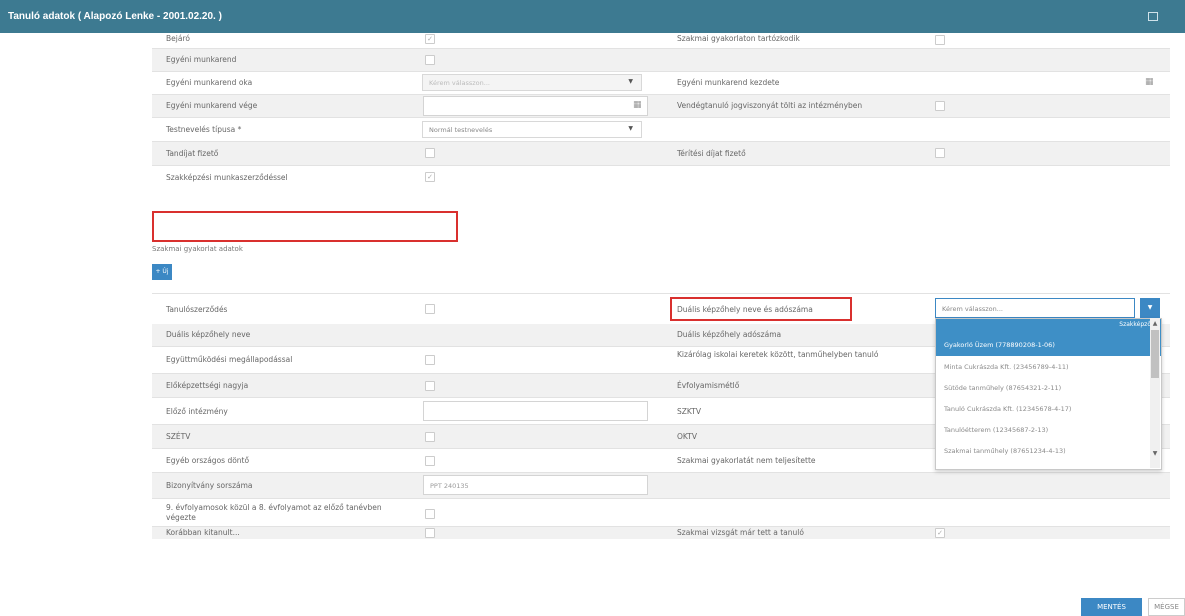 The width and height of the screenshot is (1185, 616). Describe the element at coordinates (430, 309) in the screenshot. I see `checkbox-apprenticeship` at that location.